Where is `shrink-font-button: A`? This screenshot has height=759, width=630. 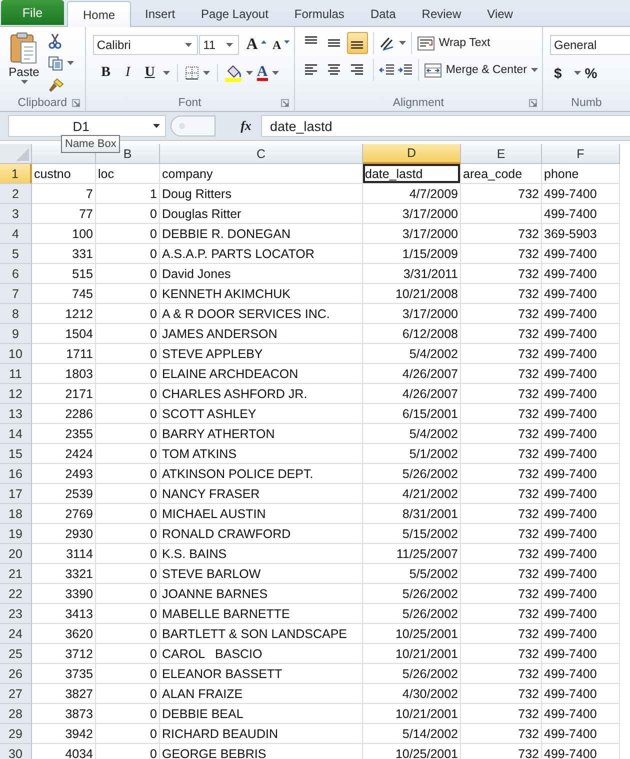
shrink-font-button: A is located at coordinates (277, 45).